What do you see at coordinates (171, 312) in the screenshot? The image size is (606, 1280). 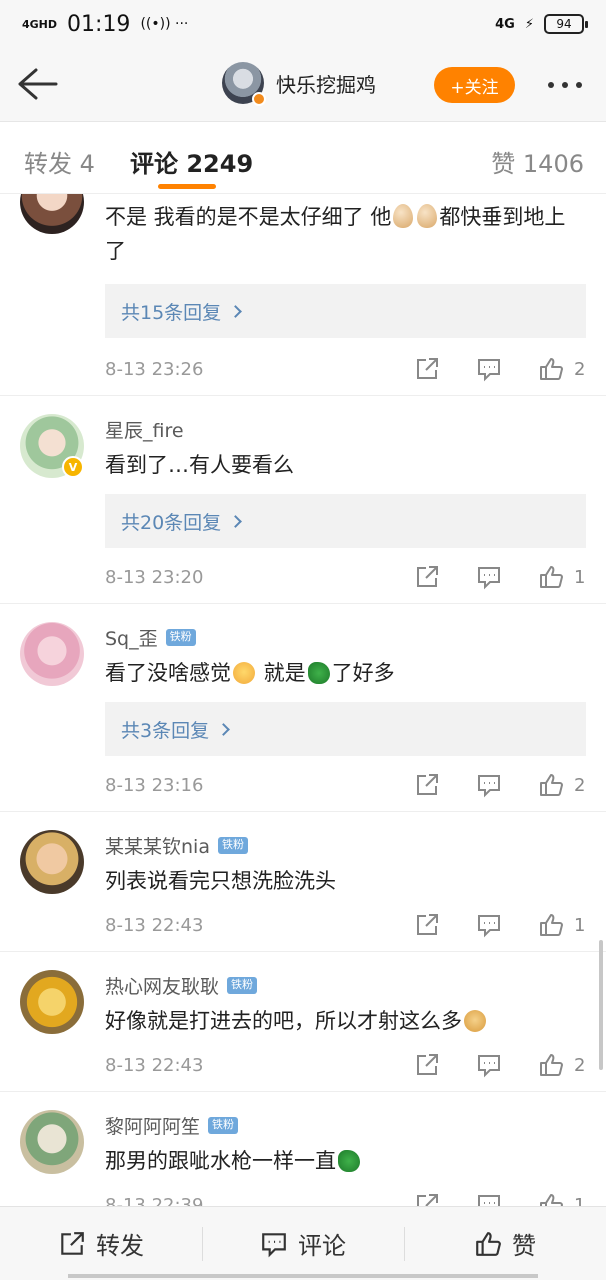 I see `reply-count: 共15条回复` at bounding box center [171, 312].